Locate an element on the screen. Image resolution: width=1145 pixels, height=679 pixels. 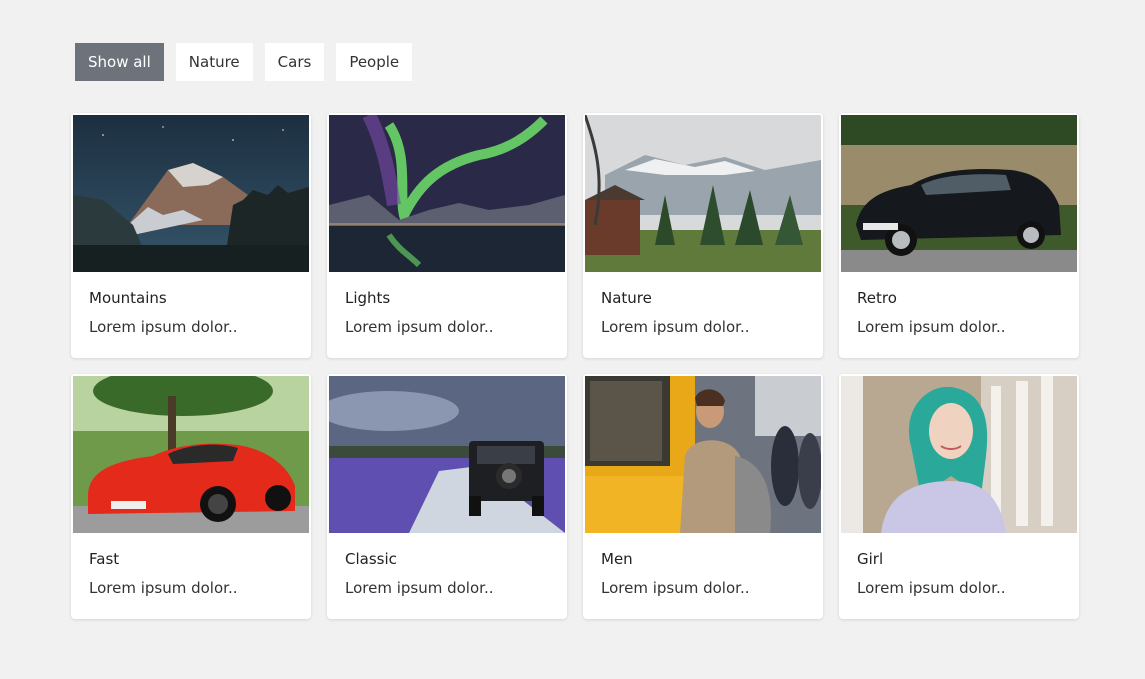
mountain-night-image is located at coordinates (191, 193).